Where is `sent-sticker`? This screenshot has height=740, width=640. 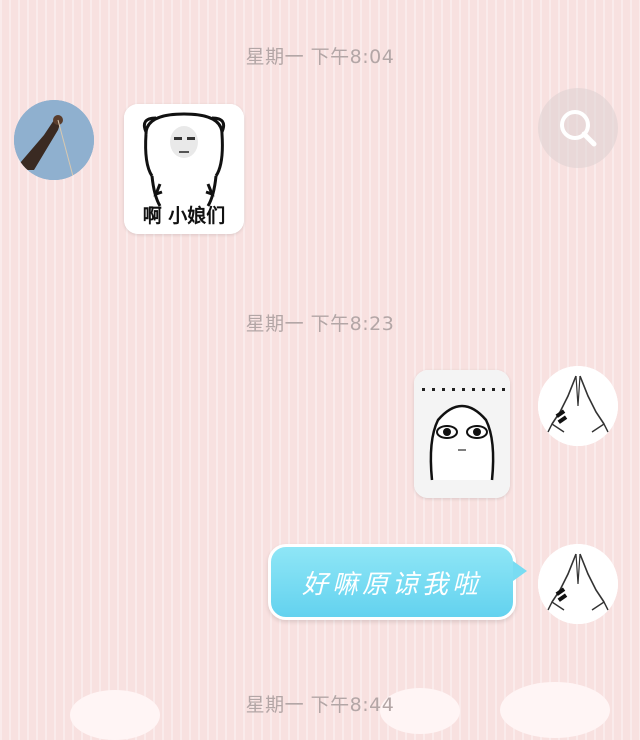
sent-sticker is located at coordinates (462, 434).